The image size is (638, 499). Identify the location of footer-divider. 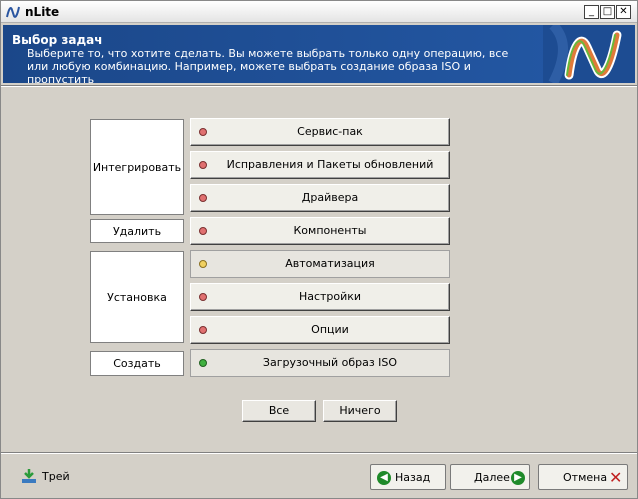
(319, 453).